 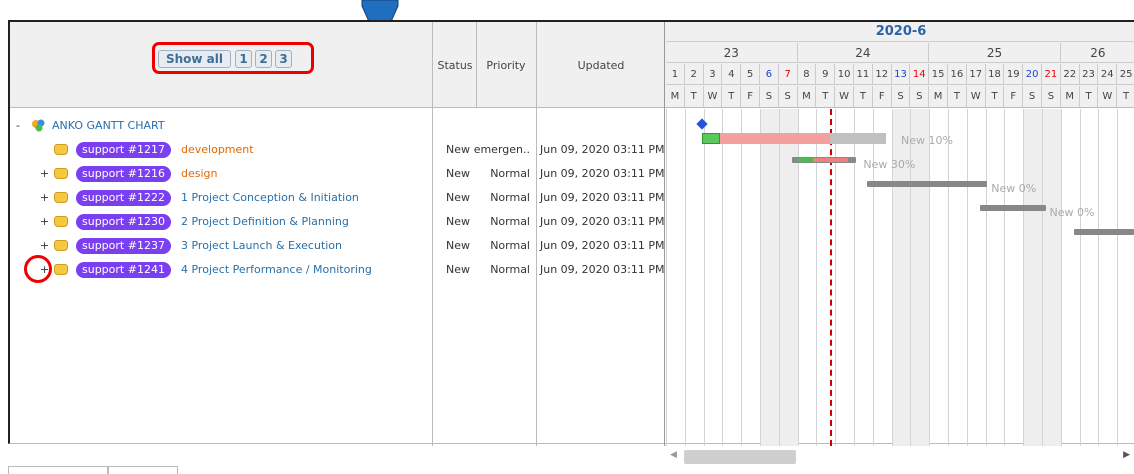 I want to click on day-label: 9, so click(x=826, y=74).